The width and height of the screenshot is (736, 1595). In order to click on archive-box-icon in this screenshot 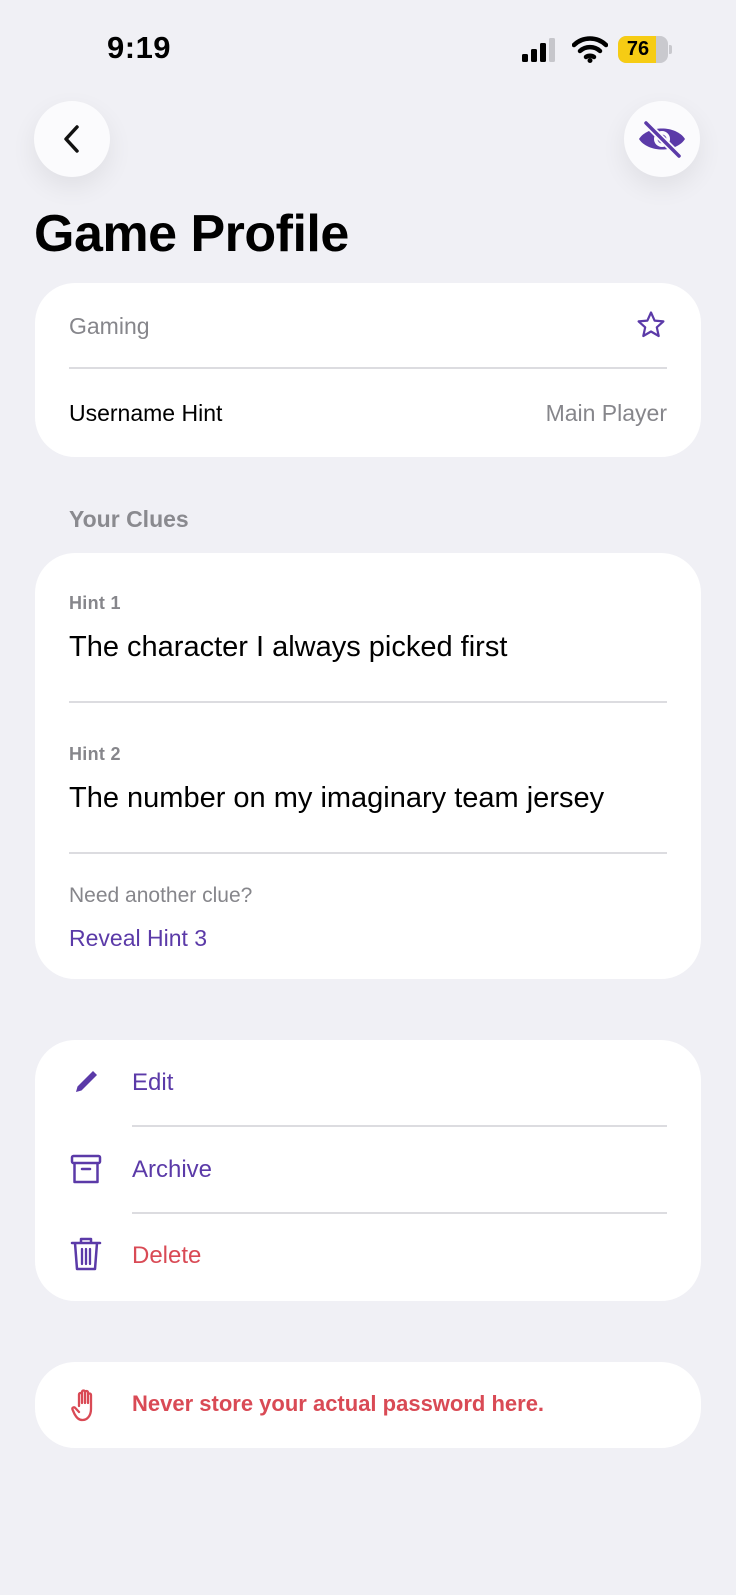, I will do `click(86, 1169)`.